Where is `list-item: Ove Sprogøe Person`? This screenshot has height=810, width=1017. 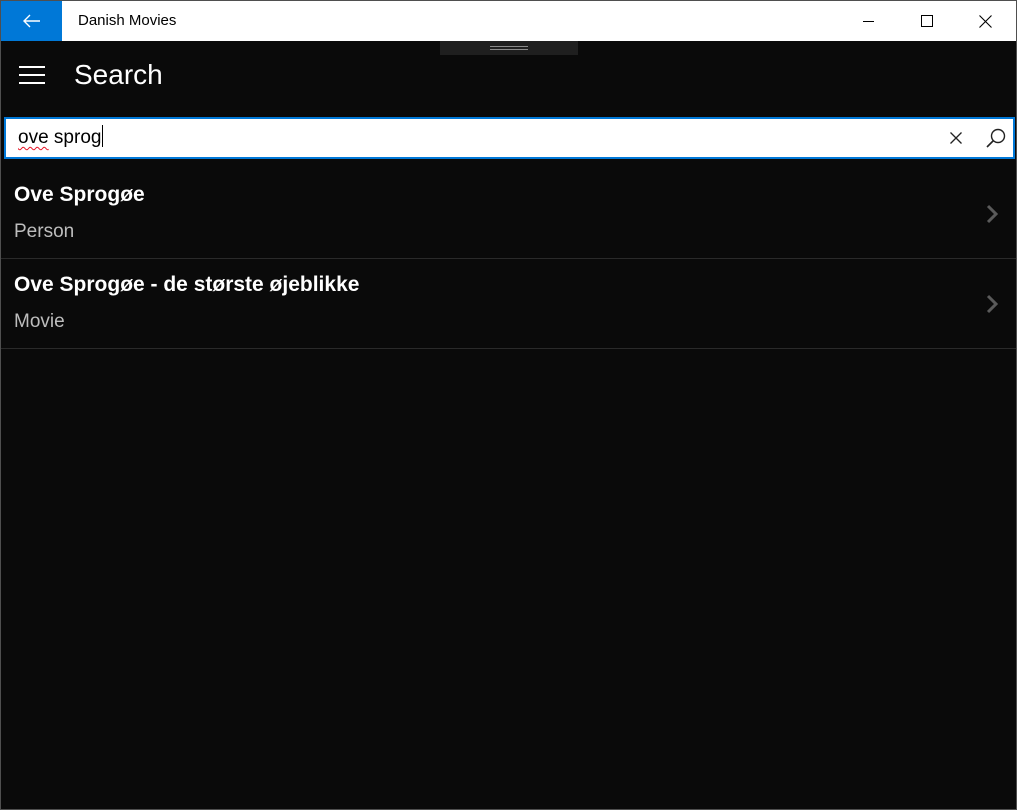 list-item: Ove Sprogøe Person is located at coordinates (508, 214).